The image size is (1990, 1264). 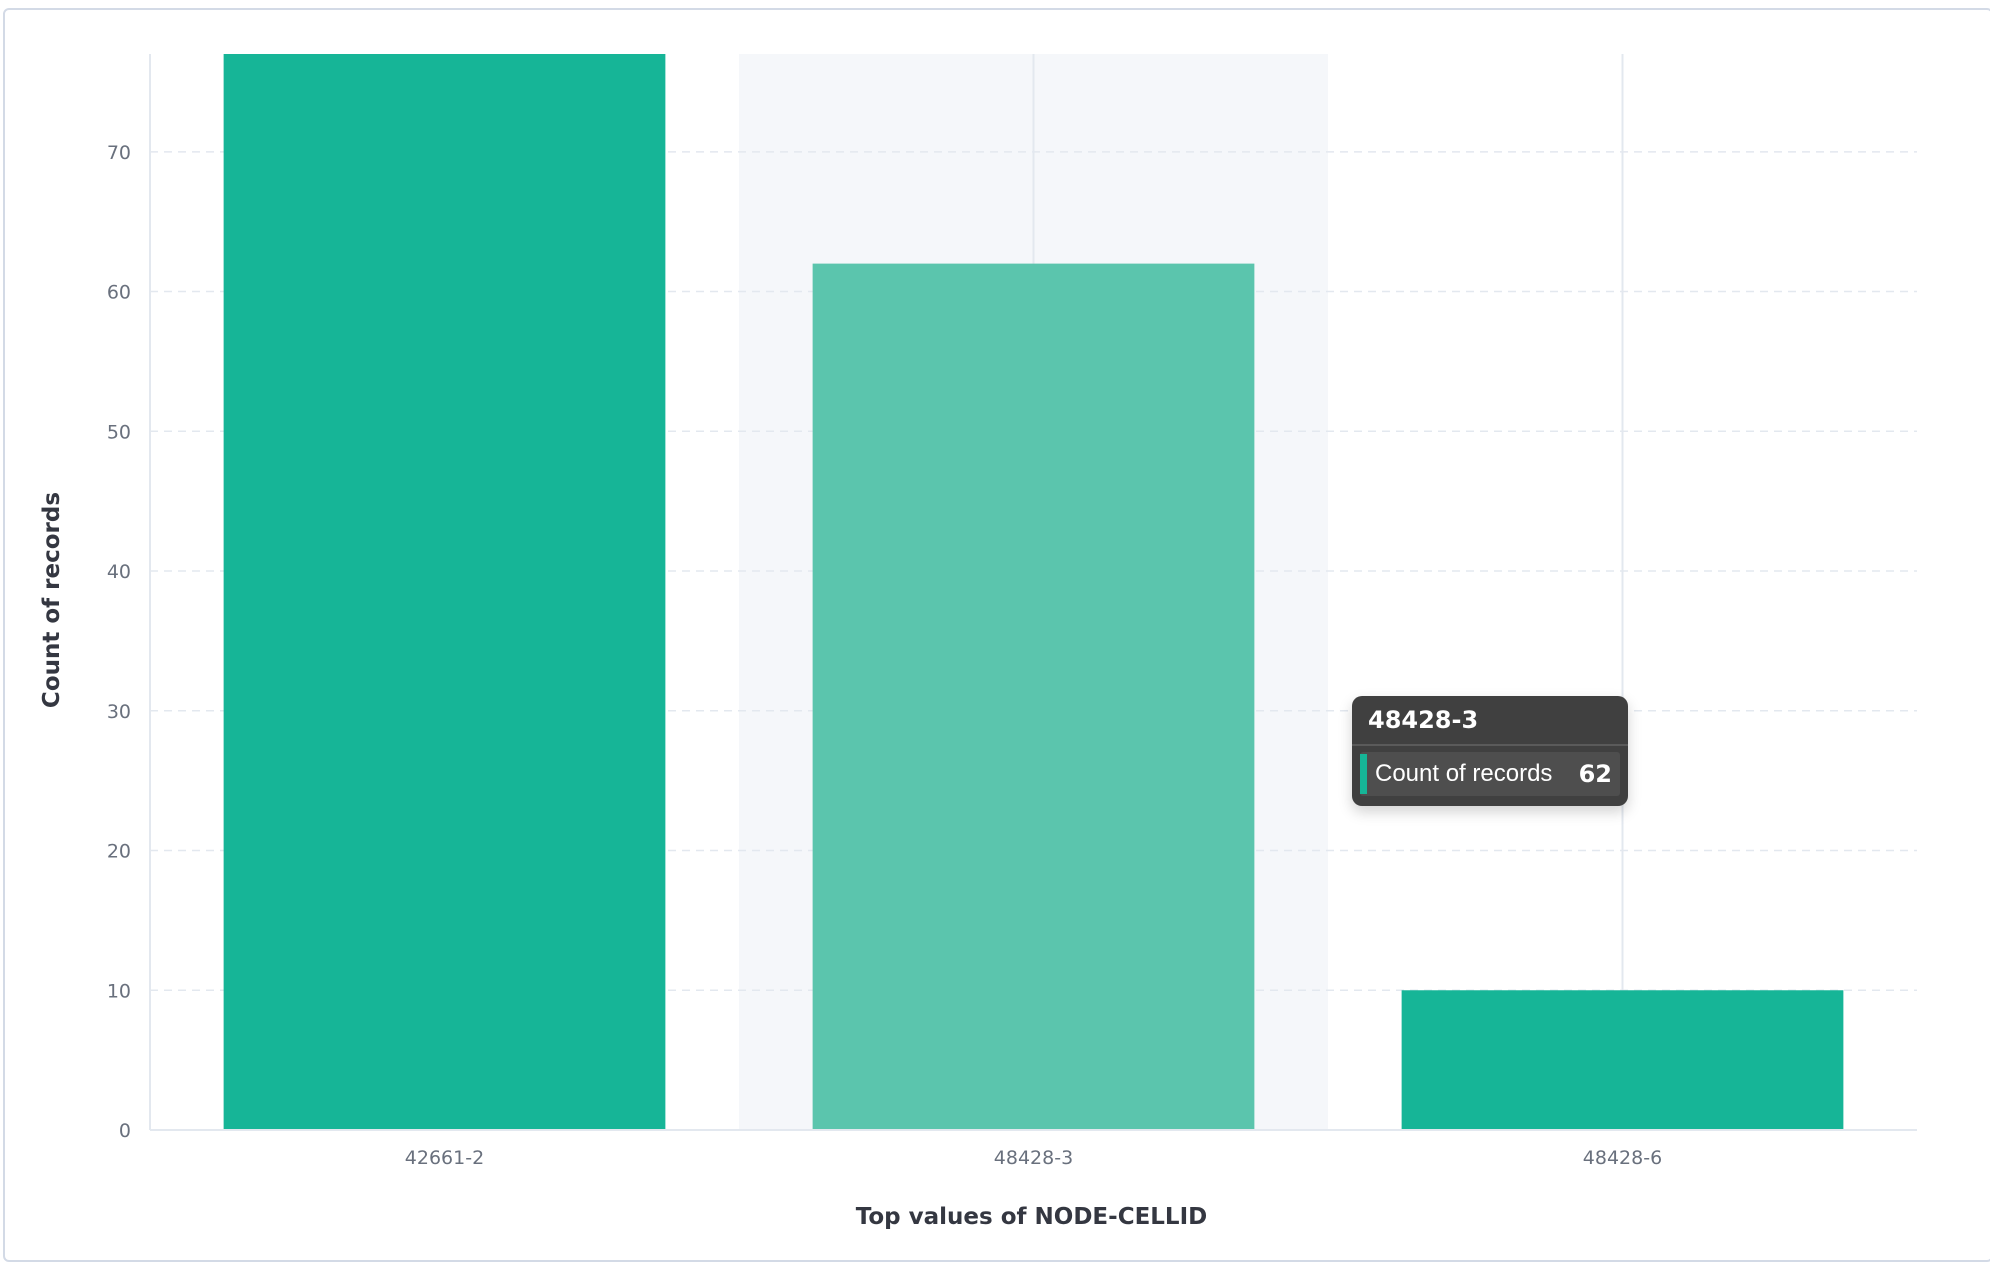 I want to click on tooltip-title: 48428-3, so click(x=1490, y=721).